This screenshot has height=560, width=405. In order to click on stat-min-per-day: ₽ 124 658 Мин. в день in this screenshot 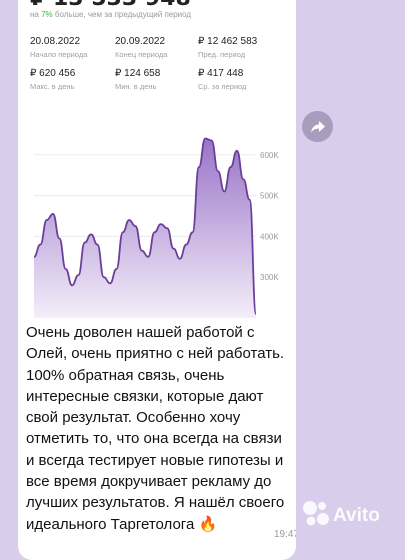, I will do `click(138, 79)`.